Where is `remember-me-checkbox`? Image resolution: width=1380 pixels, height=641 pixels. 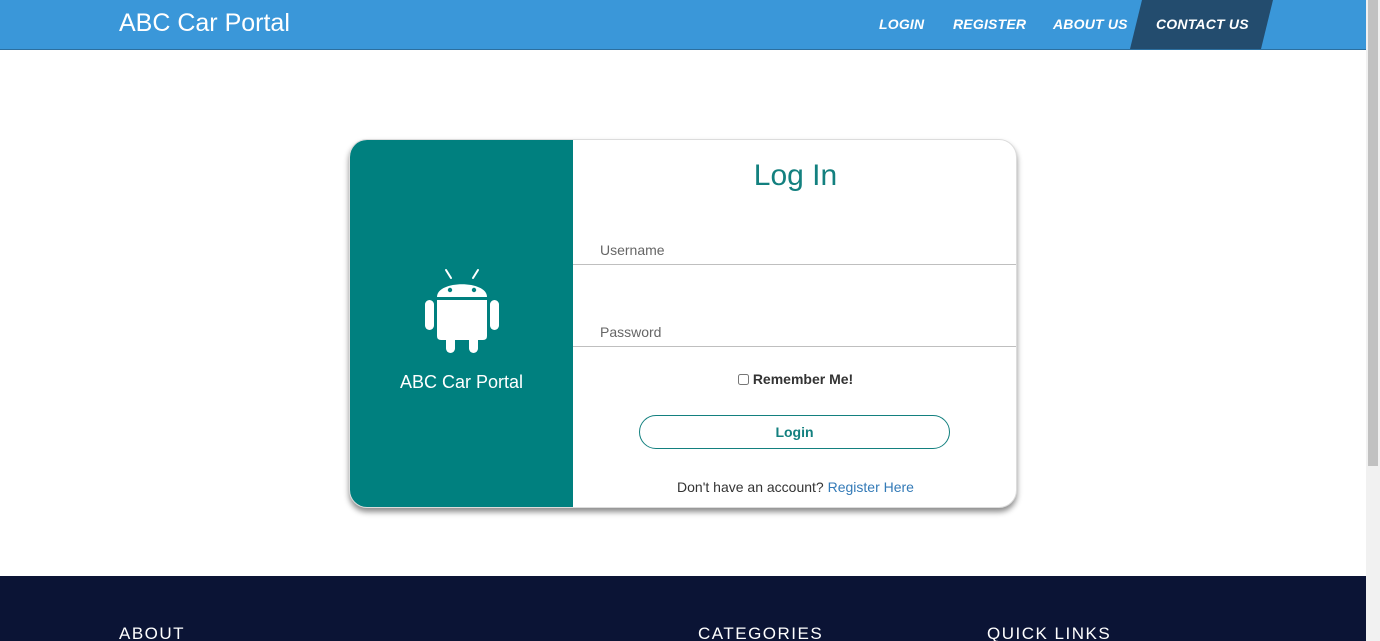 remember-me-checkbox is located at coordinates (743, 379).